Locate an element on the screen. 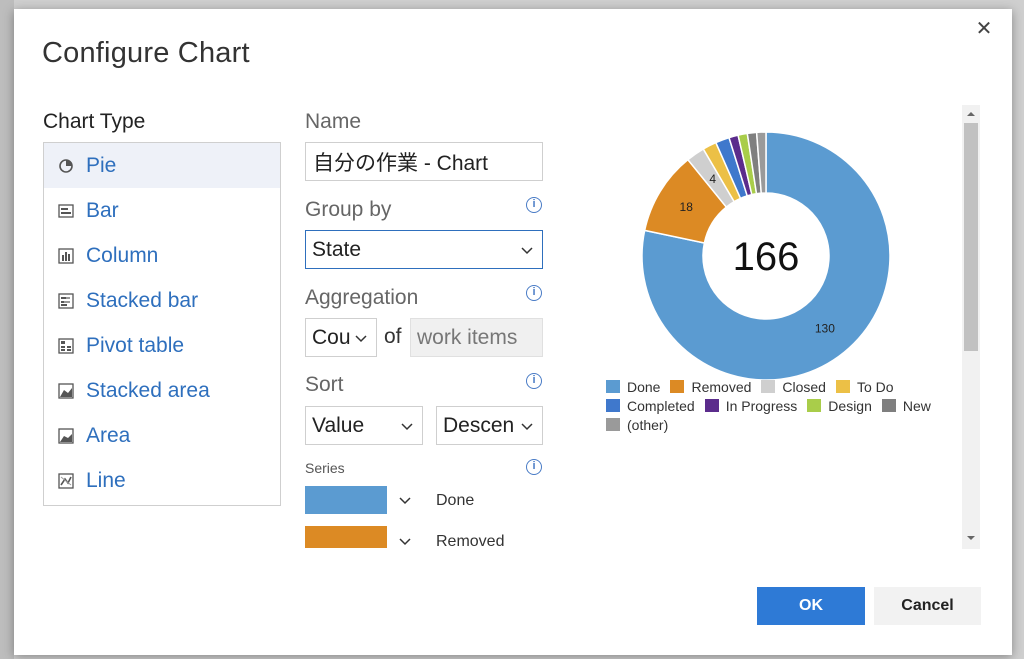  chart-type-line: Line is located at coordinates (162, 480).